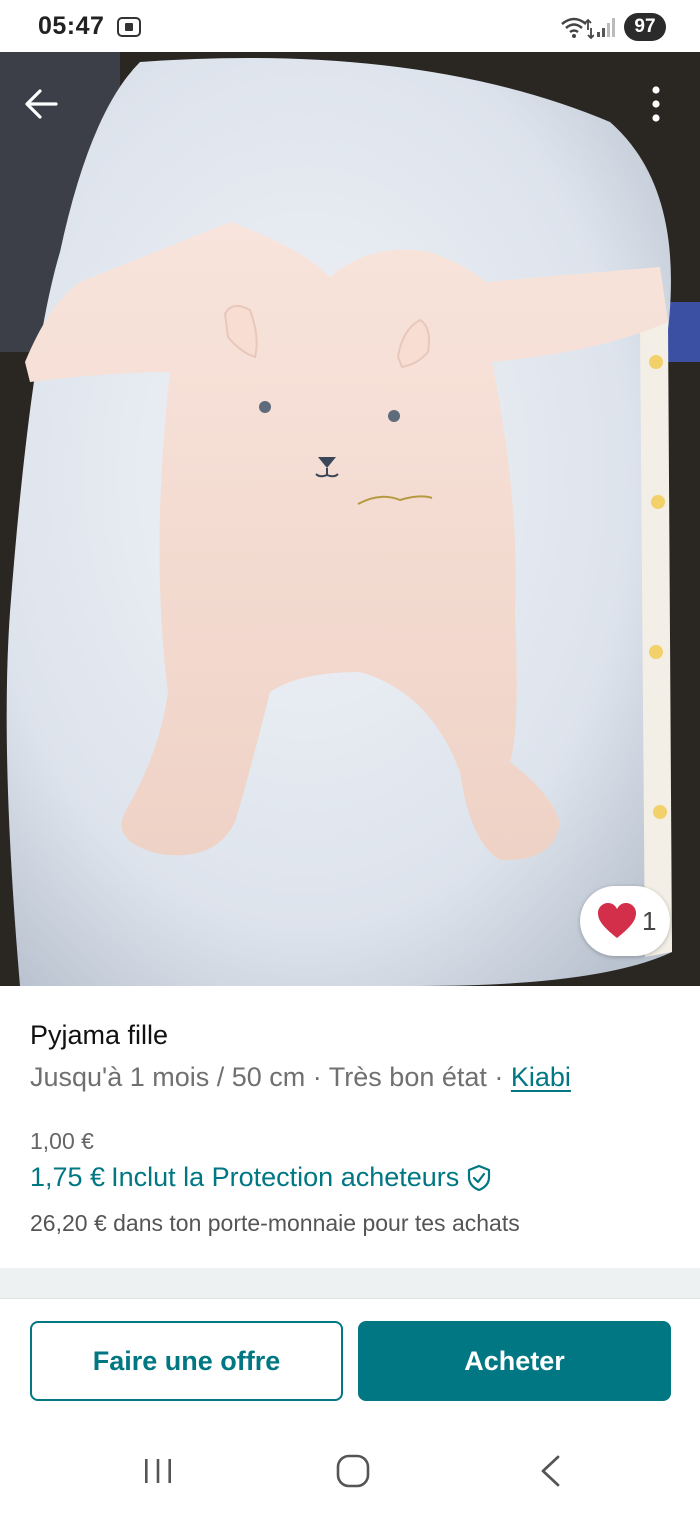 This screenshot has width=700, height=1517. Describe the element at coordinates (62, 1141) in the screenshot. I see `item-price: 1,00 €` at that location.